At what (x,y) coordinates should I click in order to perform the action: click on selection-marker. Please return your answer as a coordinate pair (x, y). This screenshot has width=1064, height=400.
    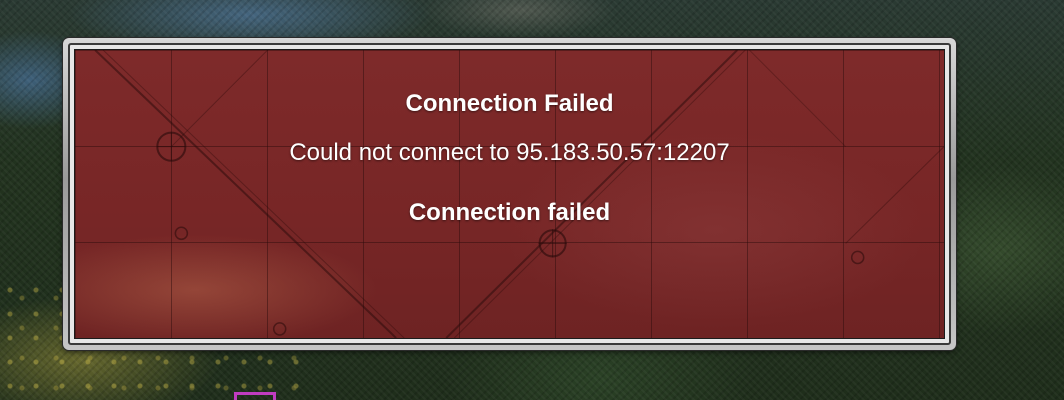
    Looking at the image, I should click on (255, 396).